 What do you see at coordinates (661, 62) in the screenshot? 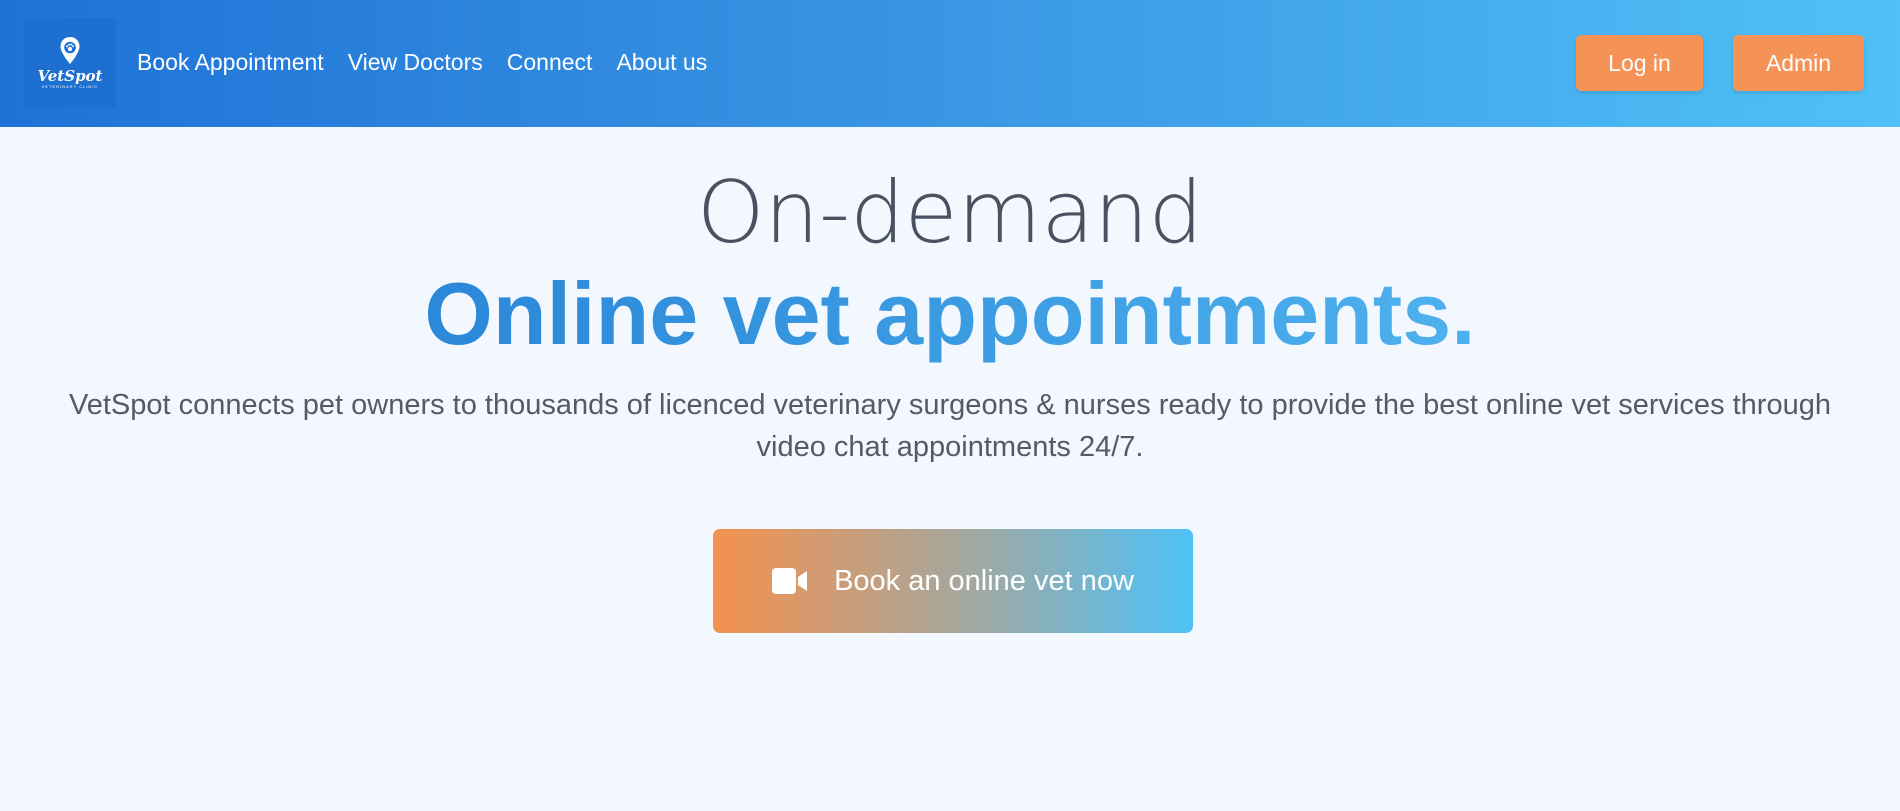
I see `nav-link-about-us: About us` at bounding box center [661, 62].